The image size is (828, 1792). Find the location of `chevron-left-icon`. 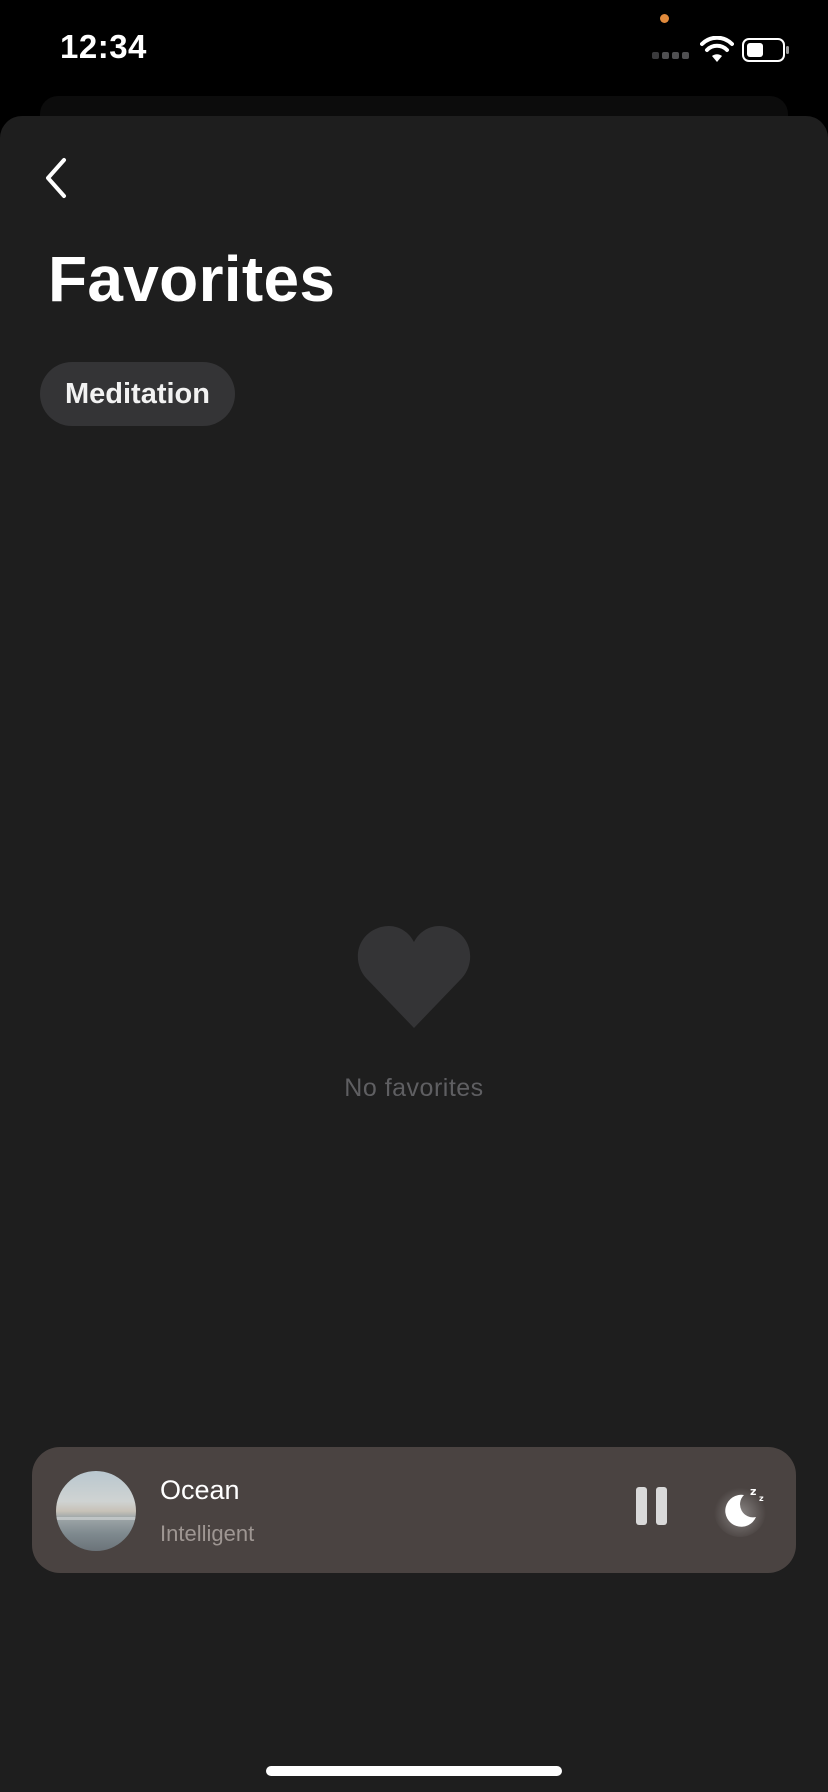

chevron-left-icon is located at coordinates (56, 178).